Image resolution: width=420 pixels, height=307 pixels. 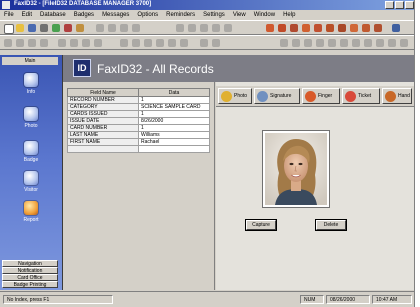 I want to click on table-row: CATEGORY SCIENCE SAMPLE CARD, so click(x=138, y=107).